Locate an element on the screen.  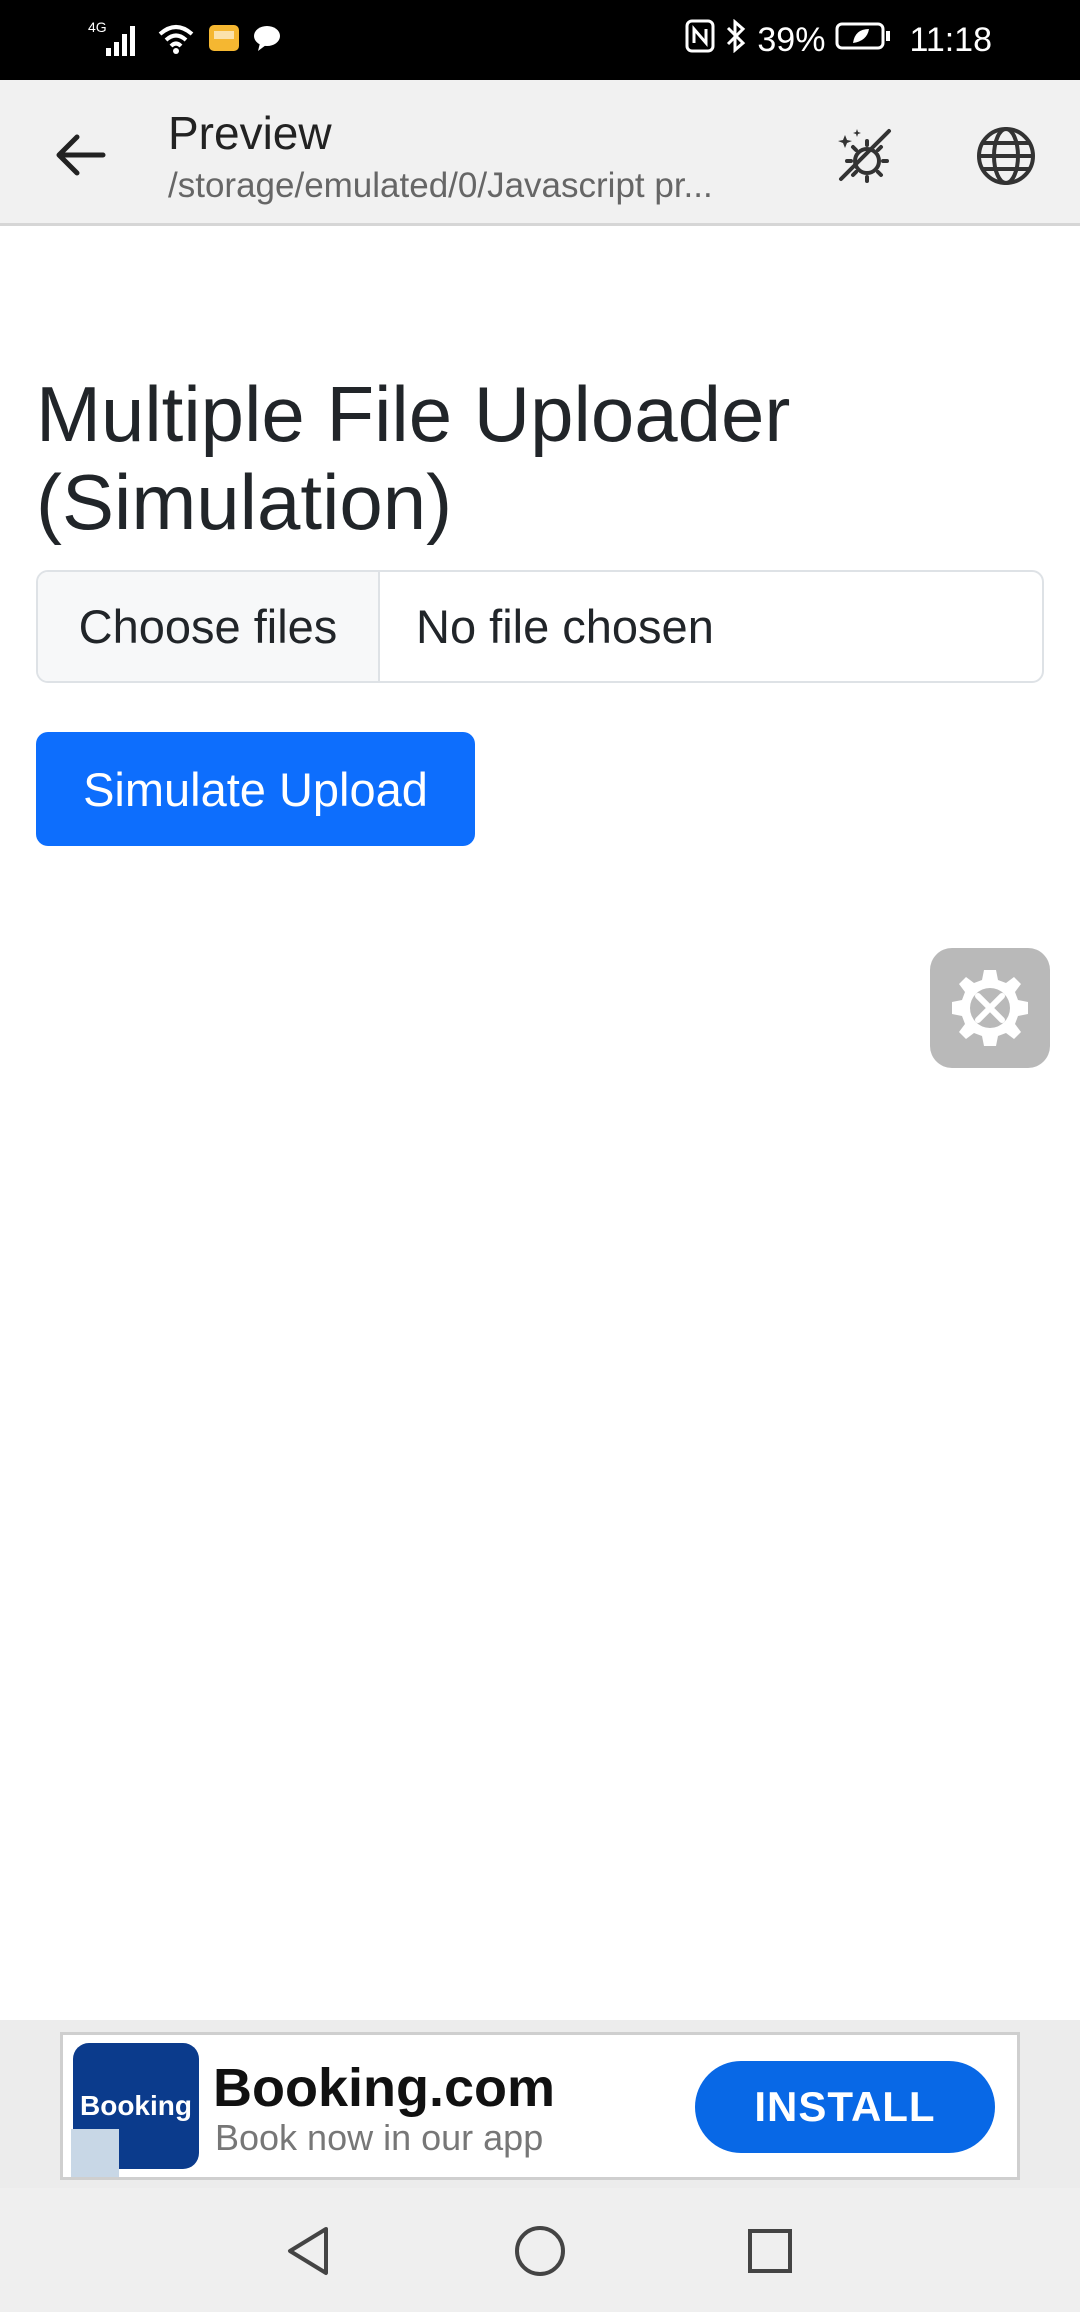
browser-button is located at coordinates (1006, 156).